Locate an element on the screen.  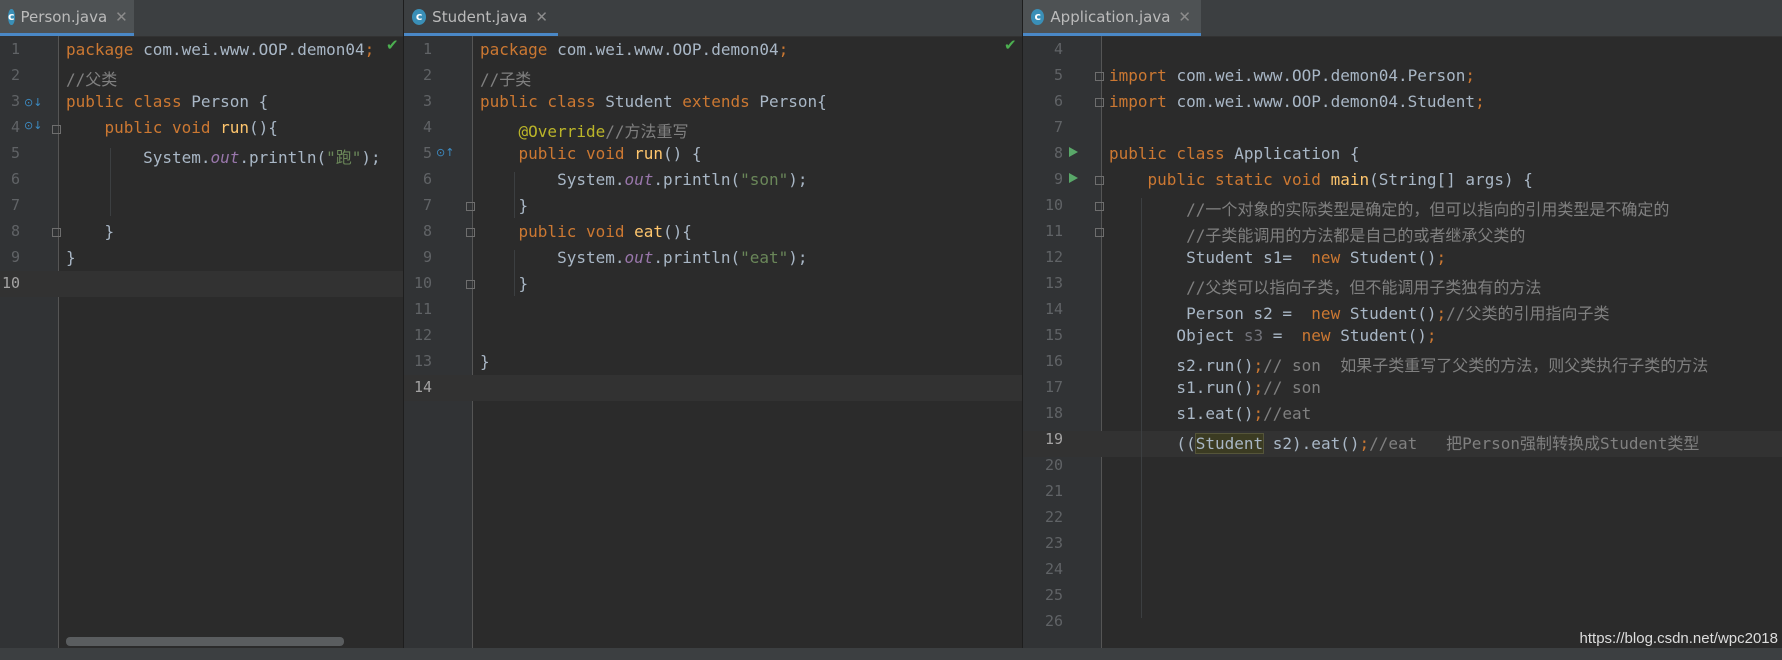
line-number: 8 is located at coordinates (427, 231).